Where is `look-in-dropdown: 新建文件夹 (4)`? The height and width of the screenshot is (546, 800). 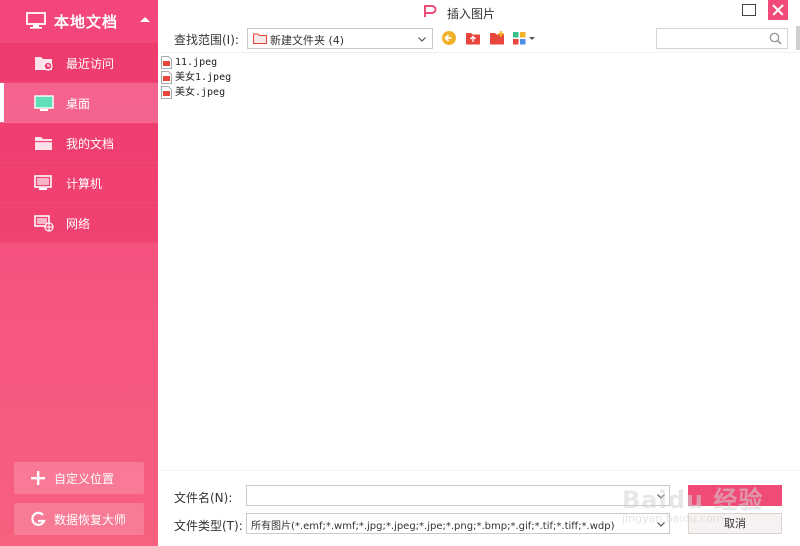 look-in-dropdown: 新建文件夹 (4) is located at coordinates (340, 38).